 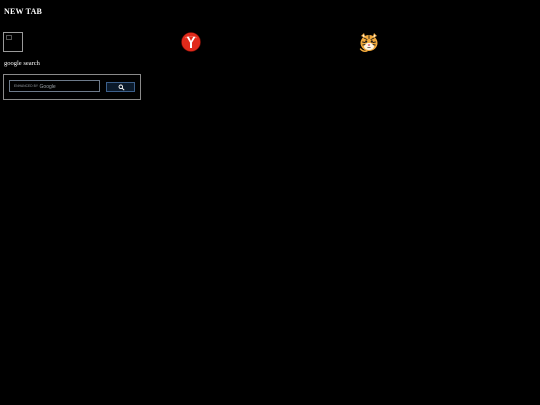 What do you see at coordinates (47, 87) in the screenshot?
I see `google-brand-label: Google` at bounding box center [47, 87].